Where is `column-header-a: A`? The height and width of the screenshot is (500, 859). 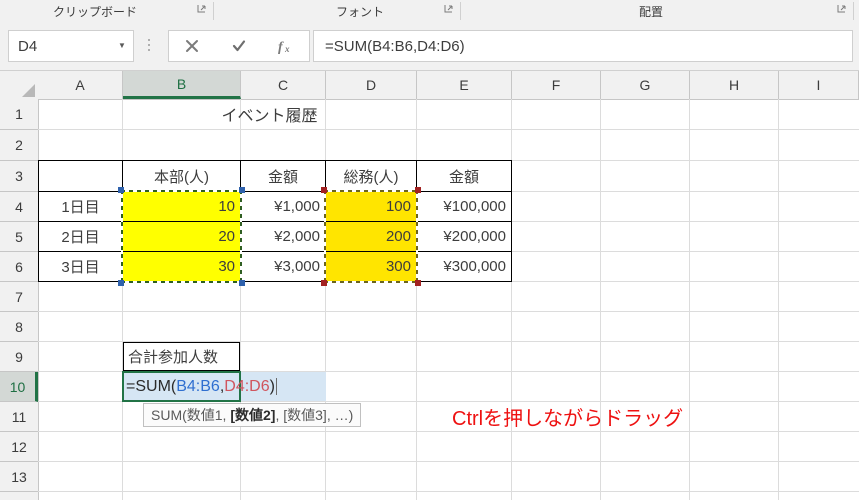
column-header-a: A is located at coordinates (80, 85).